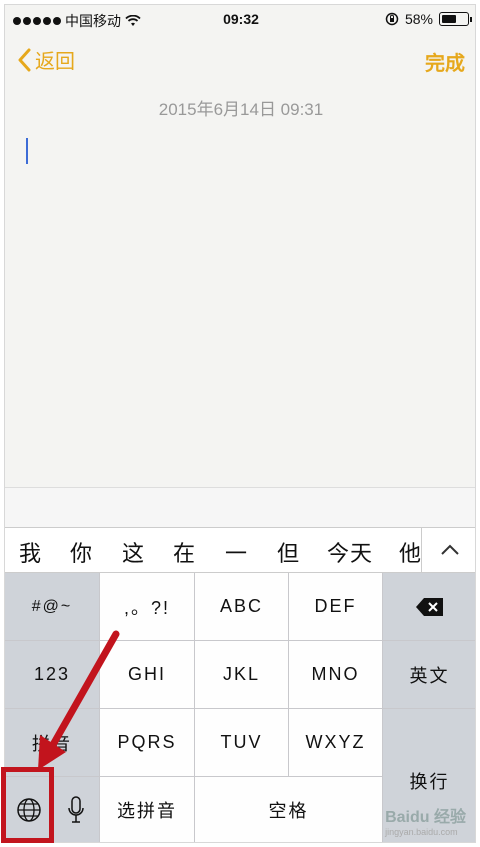 The width and height of the screenshot is (480, 847). What do you see at coordinates (55, 62) in the screenshot?
I see `back-label: 返回` at bounding box center [55, 62].